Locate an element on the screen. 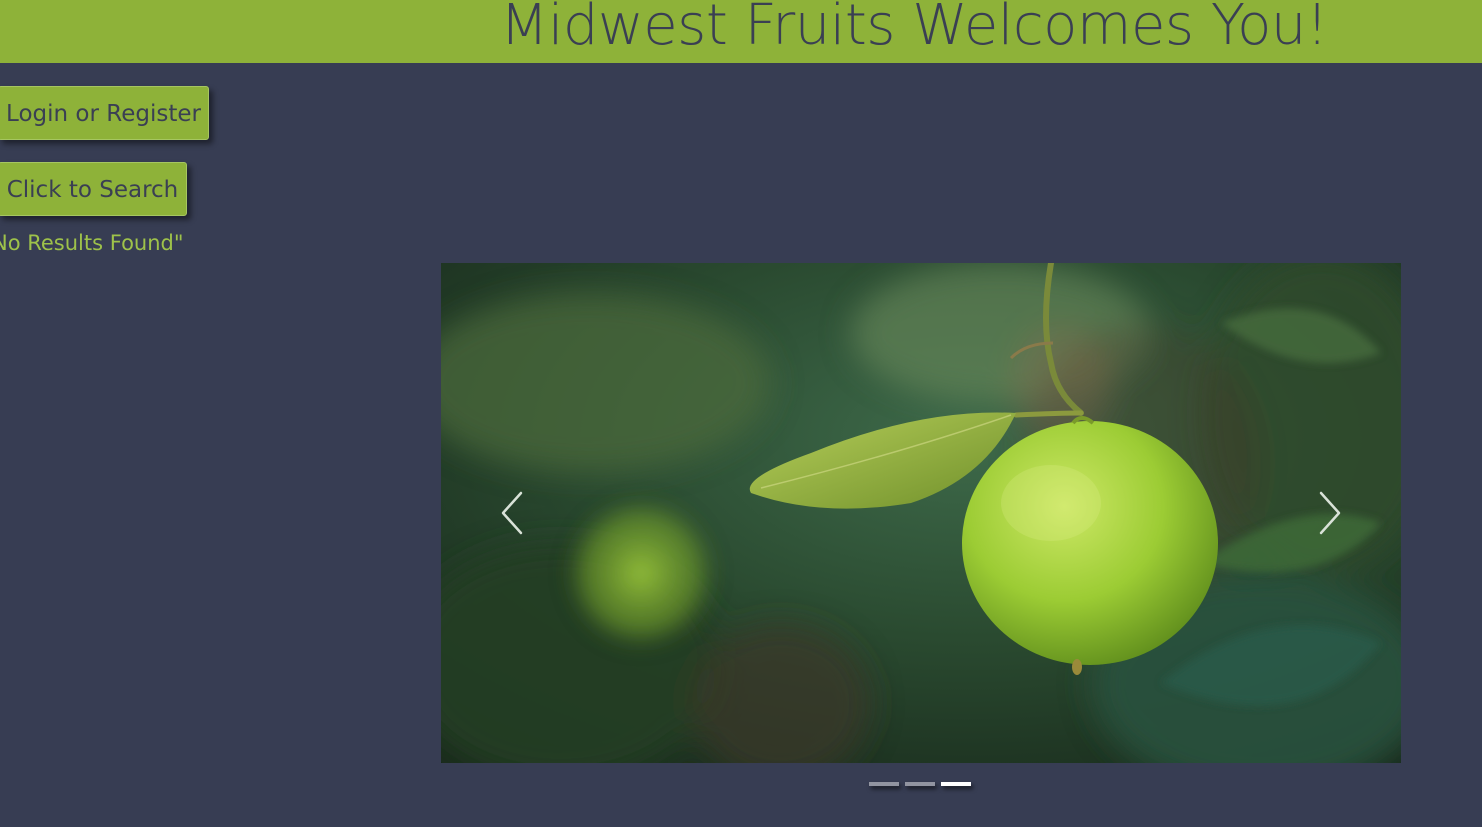 The image size is (1482, 827). login-register-label: Login or Register is located at coordinates (103, 114).